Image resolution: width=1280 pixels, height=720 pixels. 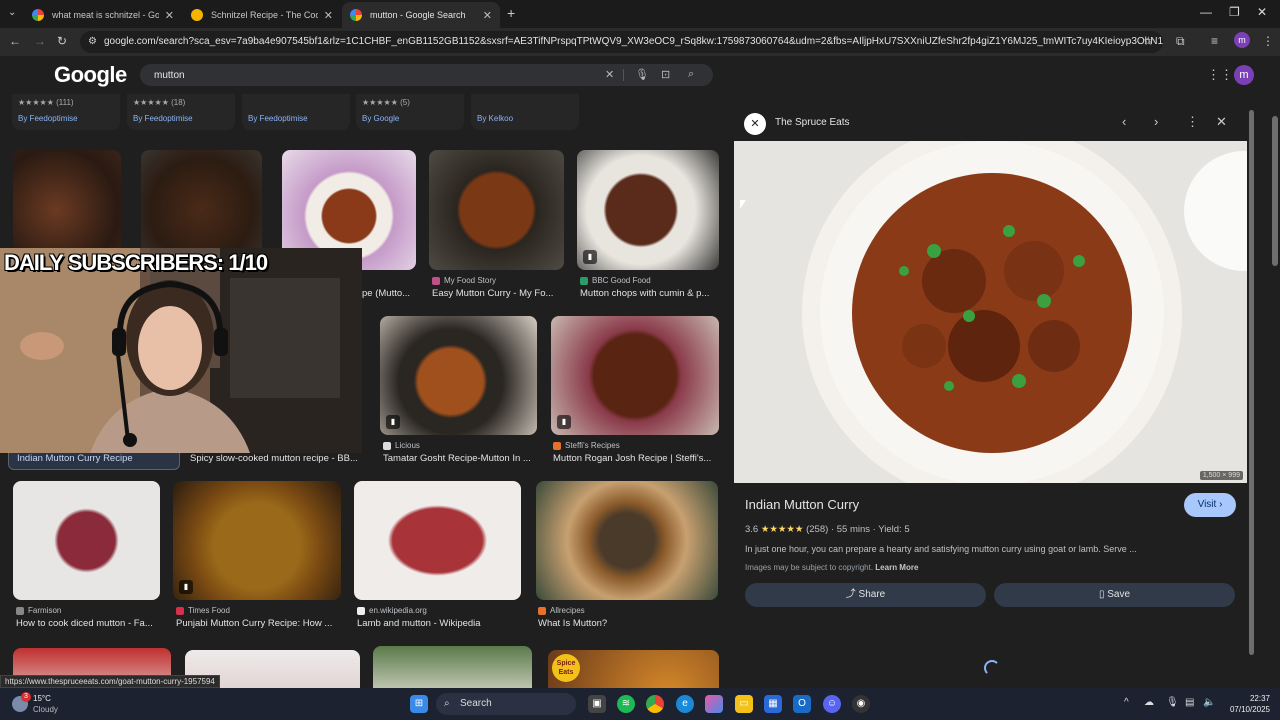 What do you see at coordinates (655, 704) in the screenshot?
I see `chrome-icon` at bounding box center [655, 704].